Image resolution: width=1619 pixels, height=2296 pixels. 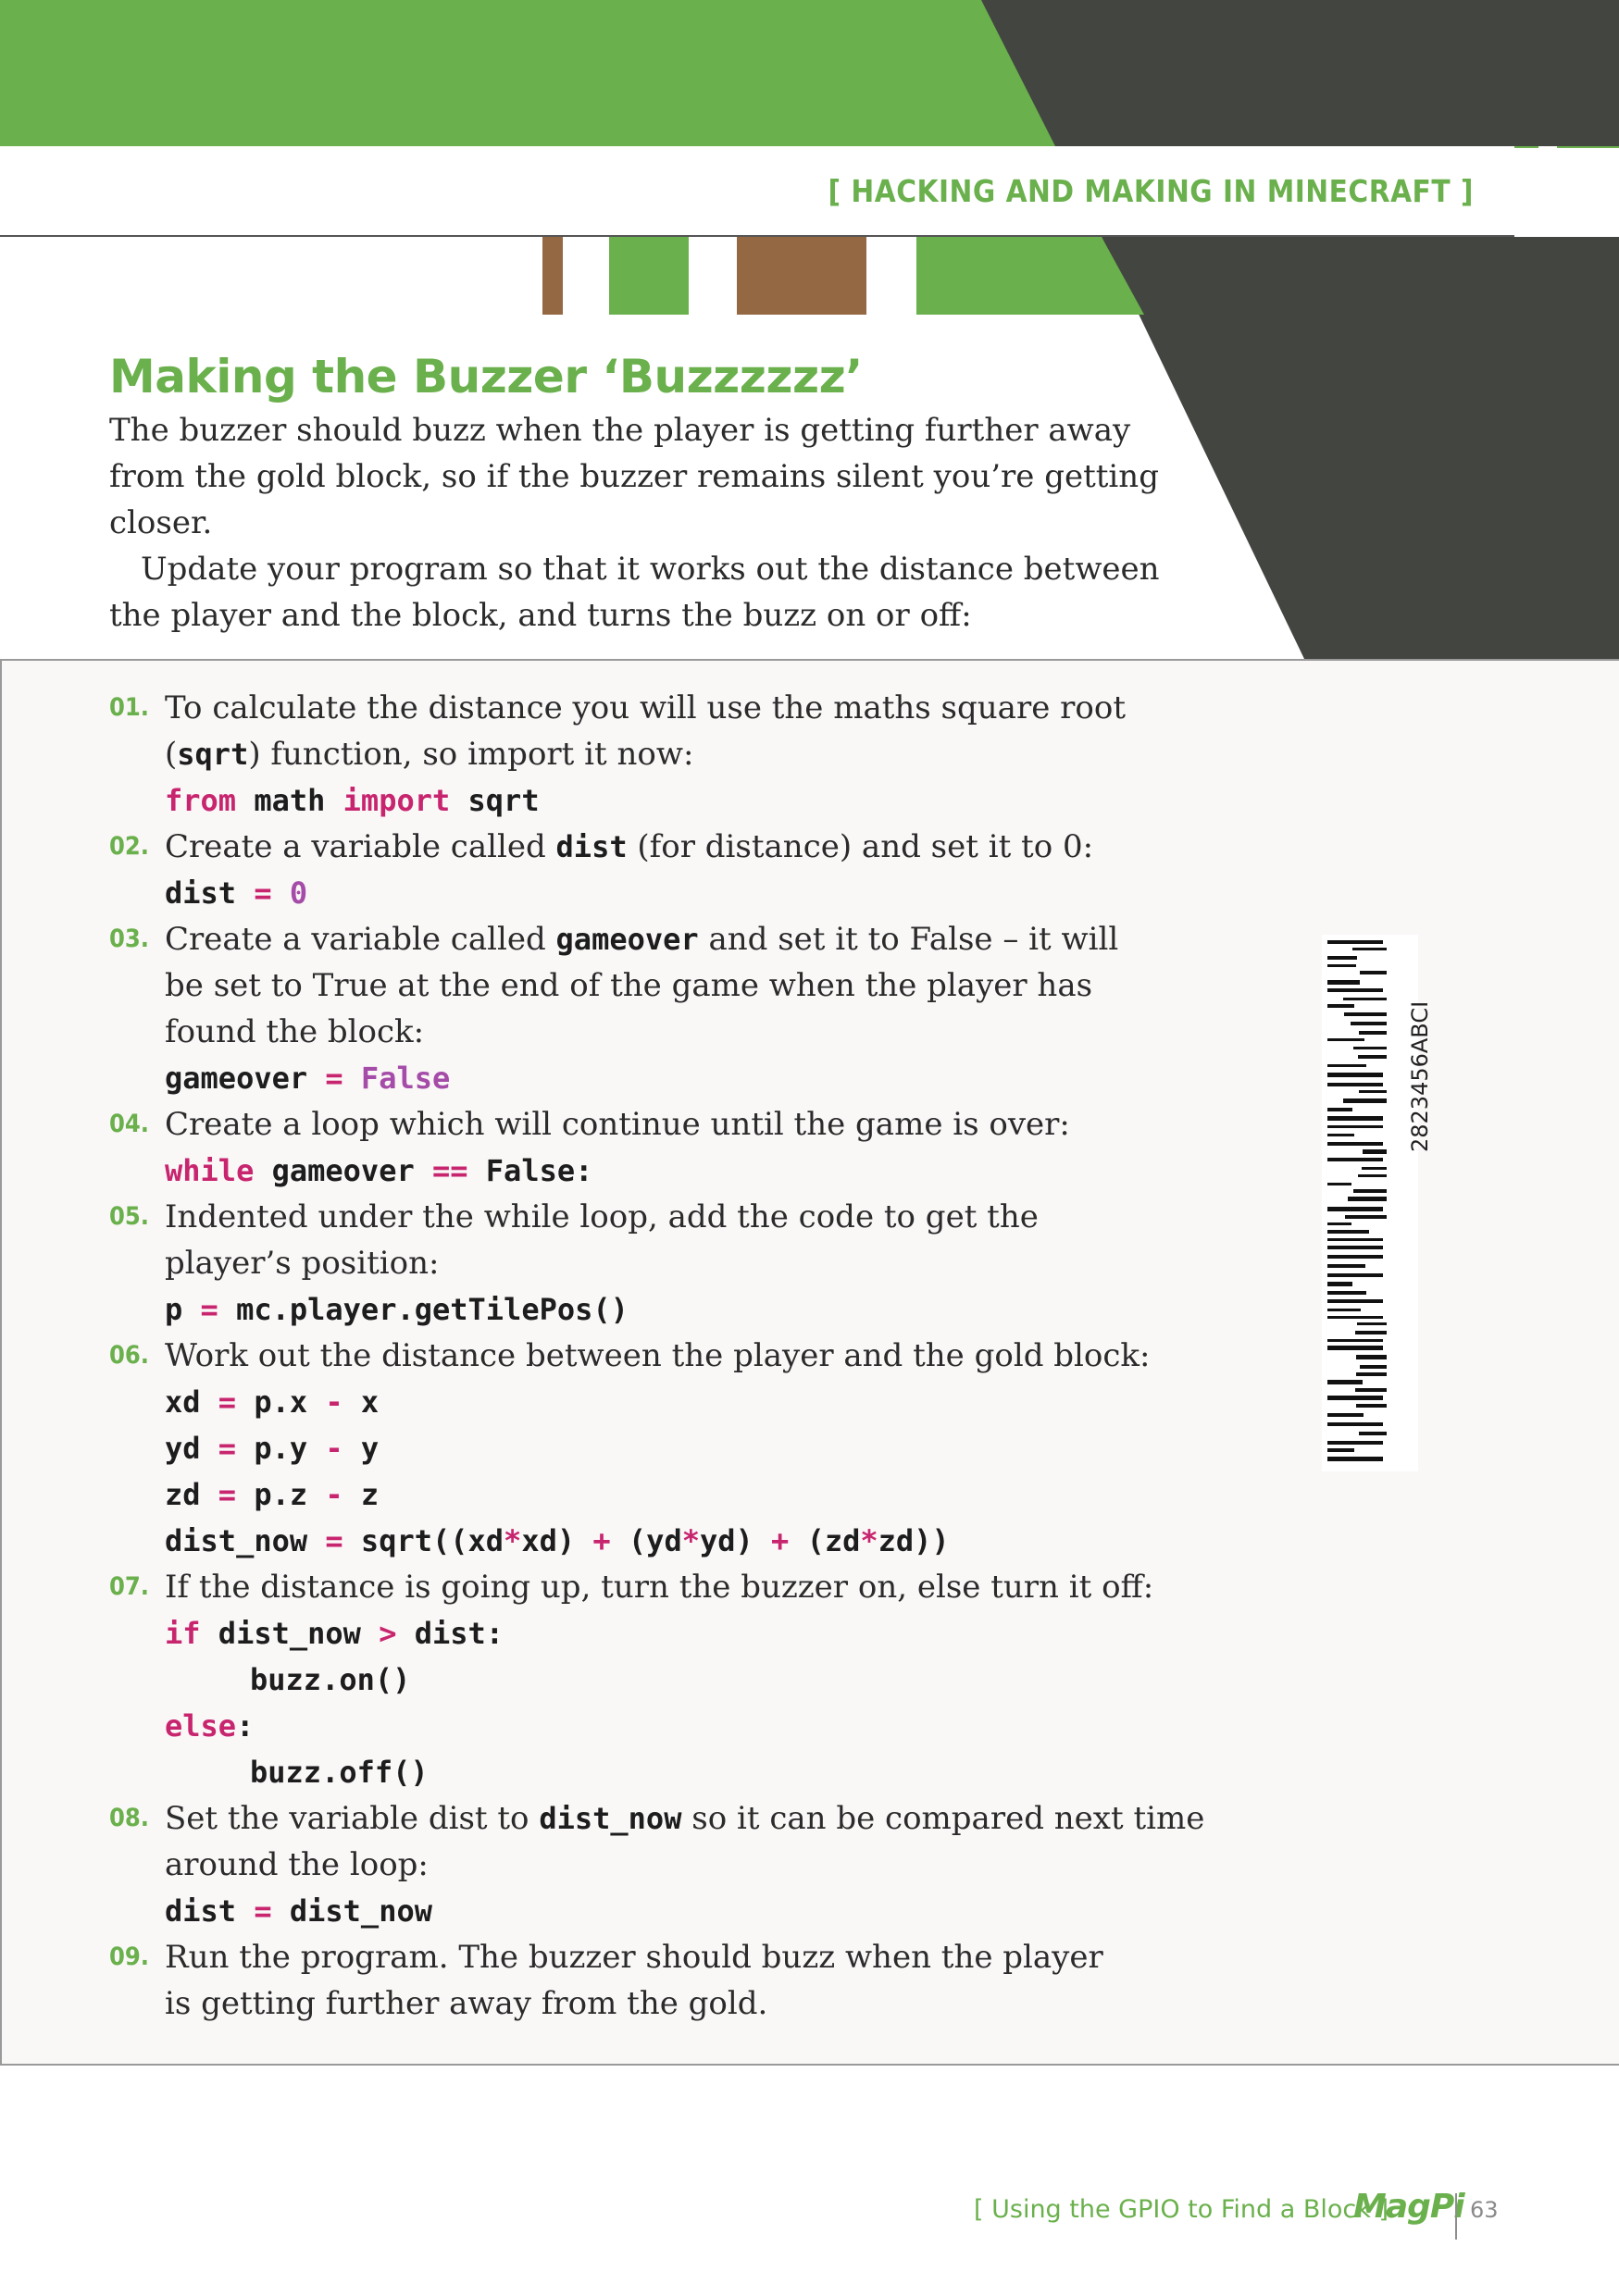 What do you see at coordinates (1151, 191) in the screenshot?
I see `running-header-title: [ HACKING AND MAKING IN MINECRAFT ]` at bounding box center [1151, 191].